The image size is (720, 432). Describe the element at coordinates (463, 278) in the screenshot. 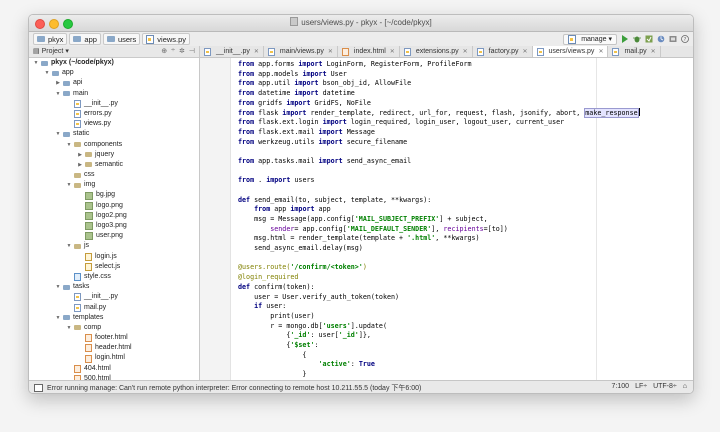

I see `code-line: @login_required` at that location.